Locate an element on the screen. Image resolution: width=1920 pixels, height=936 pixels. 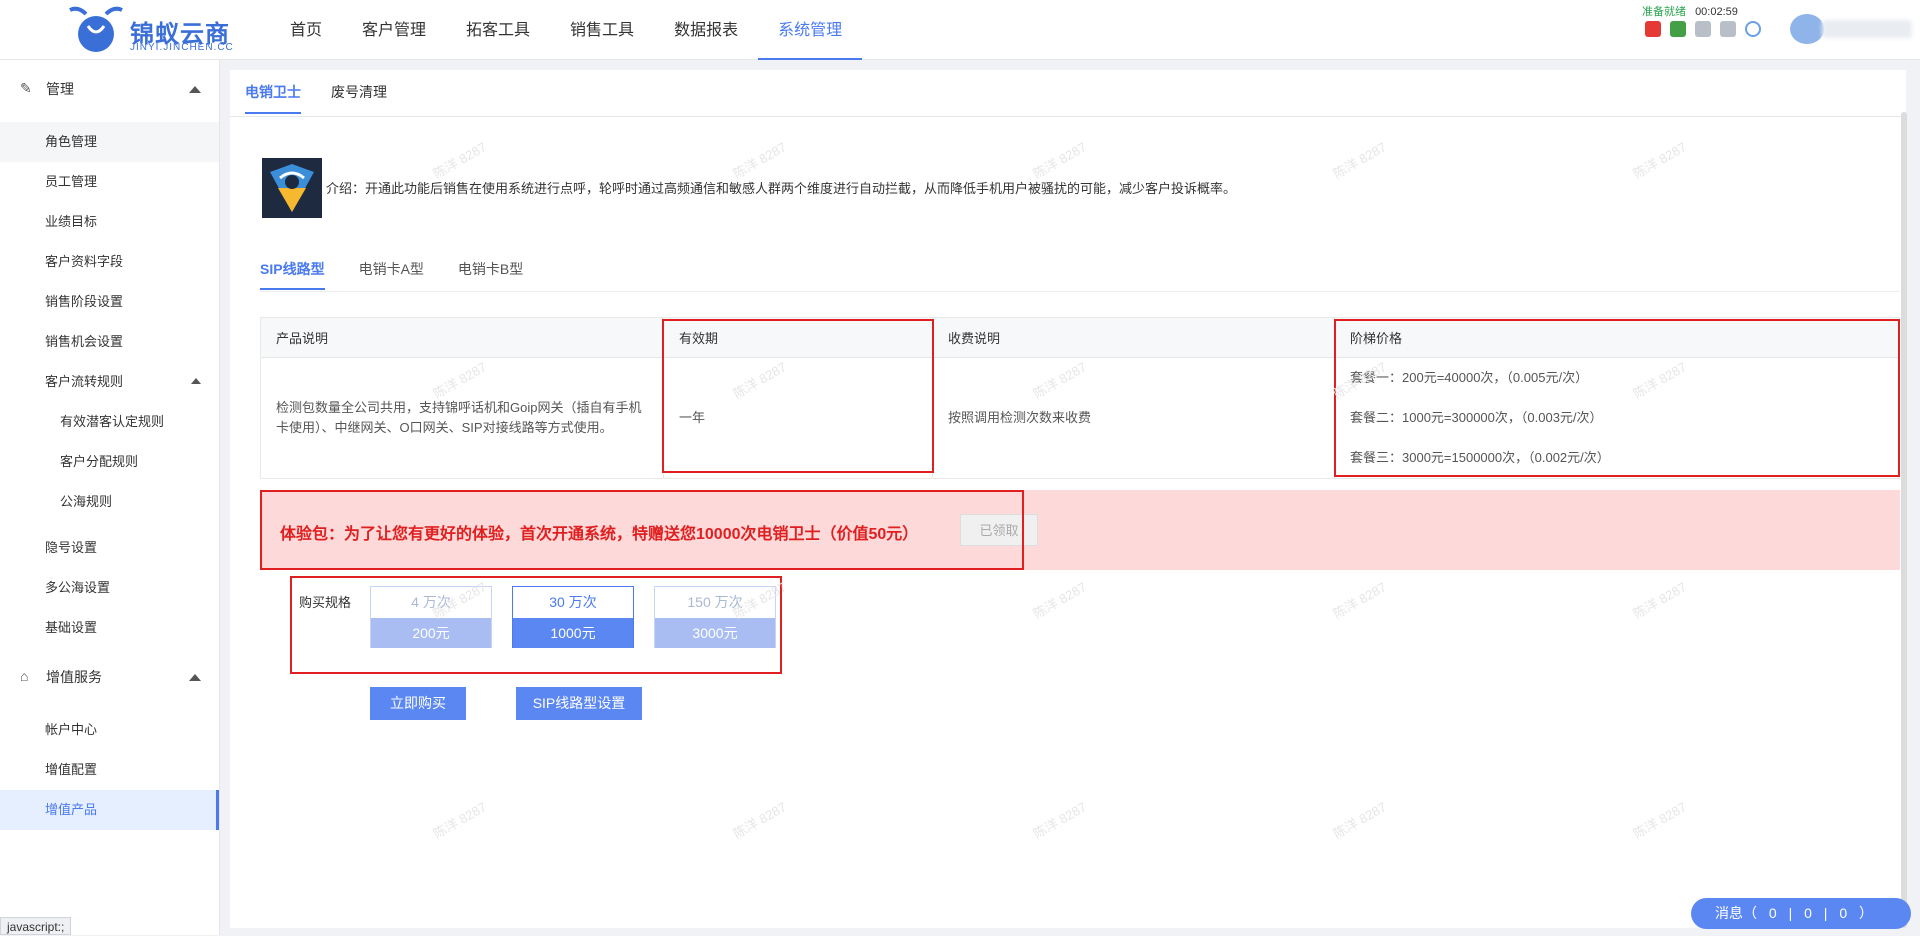
username-blurred is located at coordinates (1867, 29).